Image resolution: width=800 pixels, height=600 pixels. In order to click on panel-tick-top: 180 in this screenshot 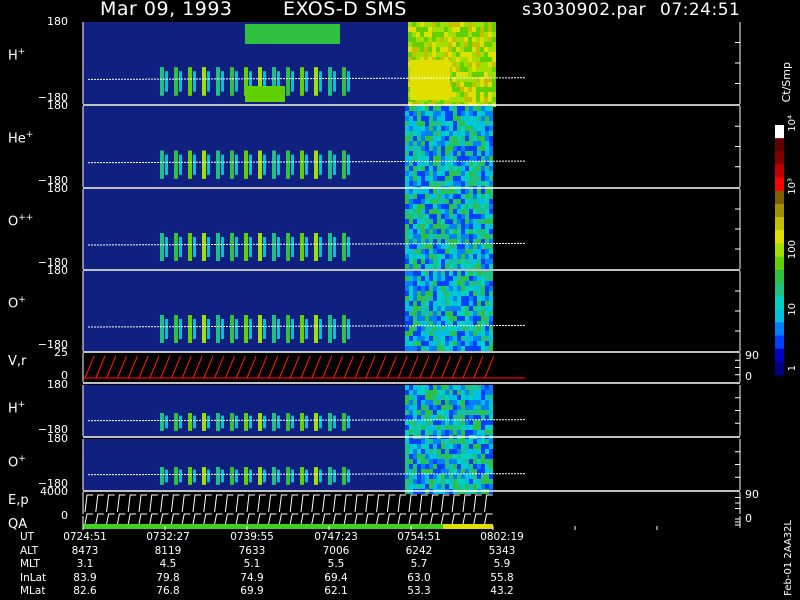, I will do `click(57, 188)`.